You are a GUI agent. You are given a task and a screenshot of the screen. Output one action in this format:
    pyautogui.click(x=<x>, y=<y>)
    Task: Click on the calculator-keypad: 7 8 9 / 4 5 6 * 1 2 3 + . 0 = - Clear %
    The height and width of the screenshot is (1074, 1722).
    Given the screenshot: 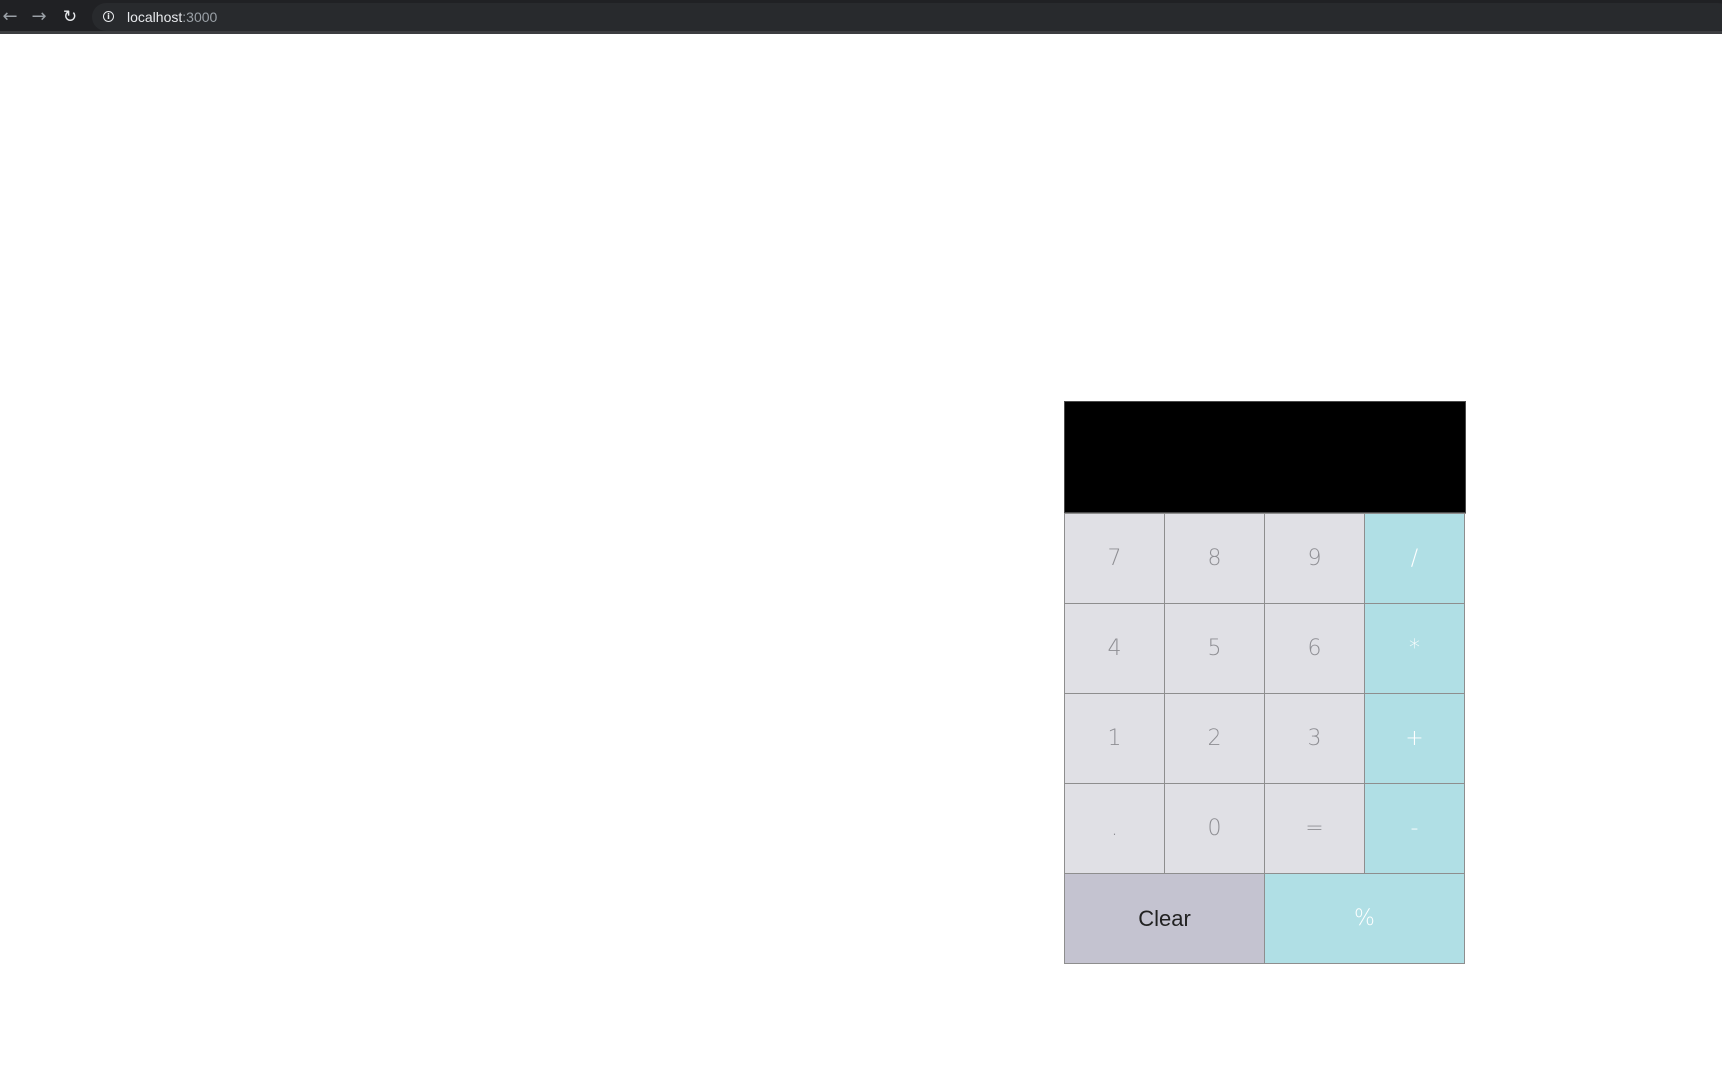 What is the action you would take?
    pyautogui.click(x=1265, y=738)
    